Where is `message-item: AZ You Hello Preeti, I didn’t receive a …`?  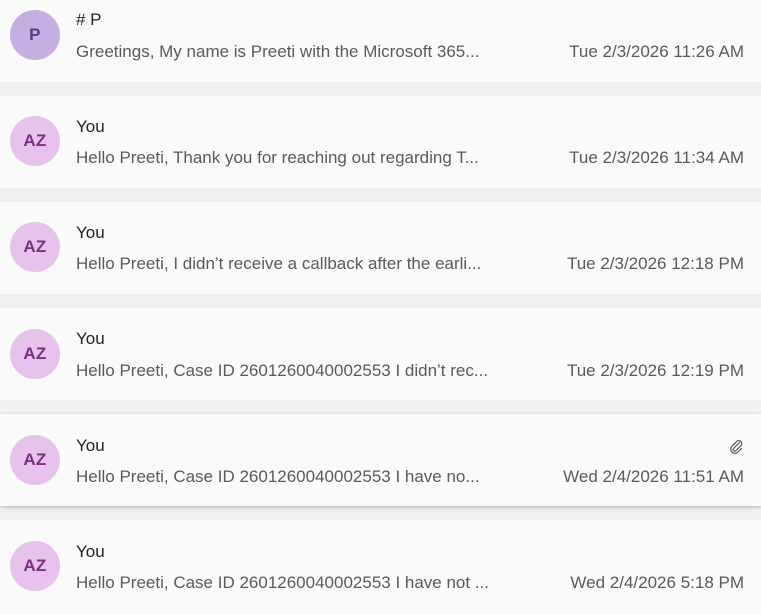 message-item: AZ You Hello Preeti, I didn’t receive a … is located at coordinates (380, 248).